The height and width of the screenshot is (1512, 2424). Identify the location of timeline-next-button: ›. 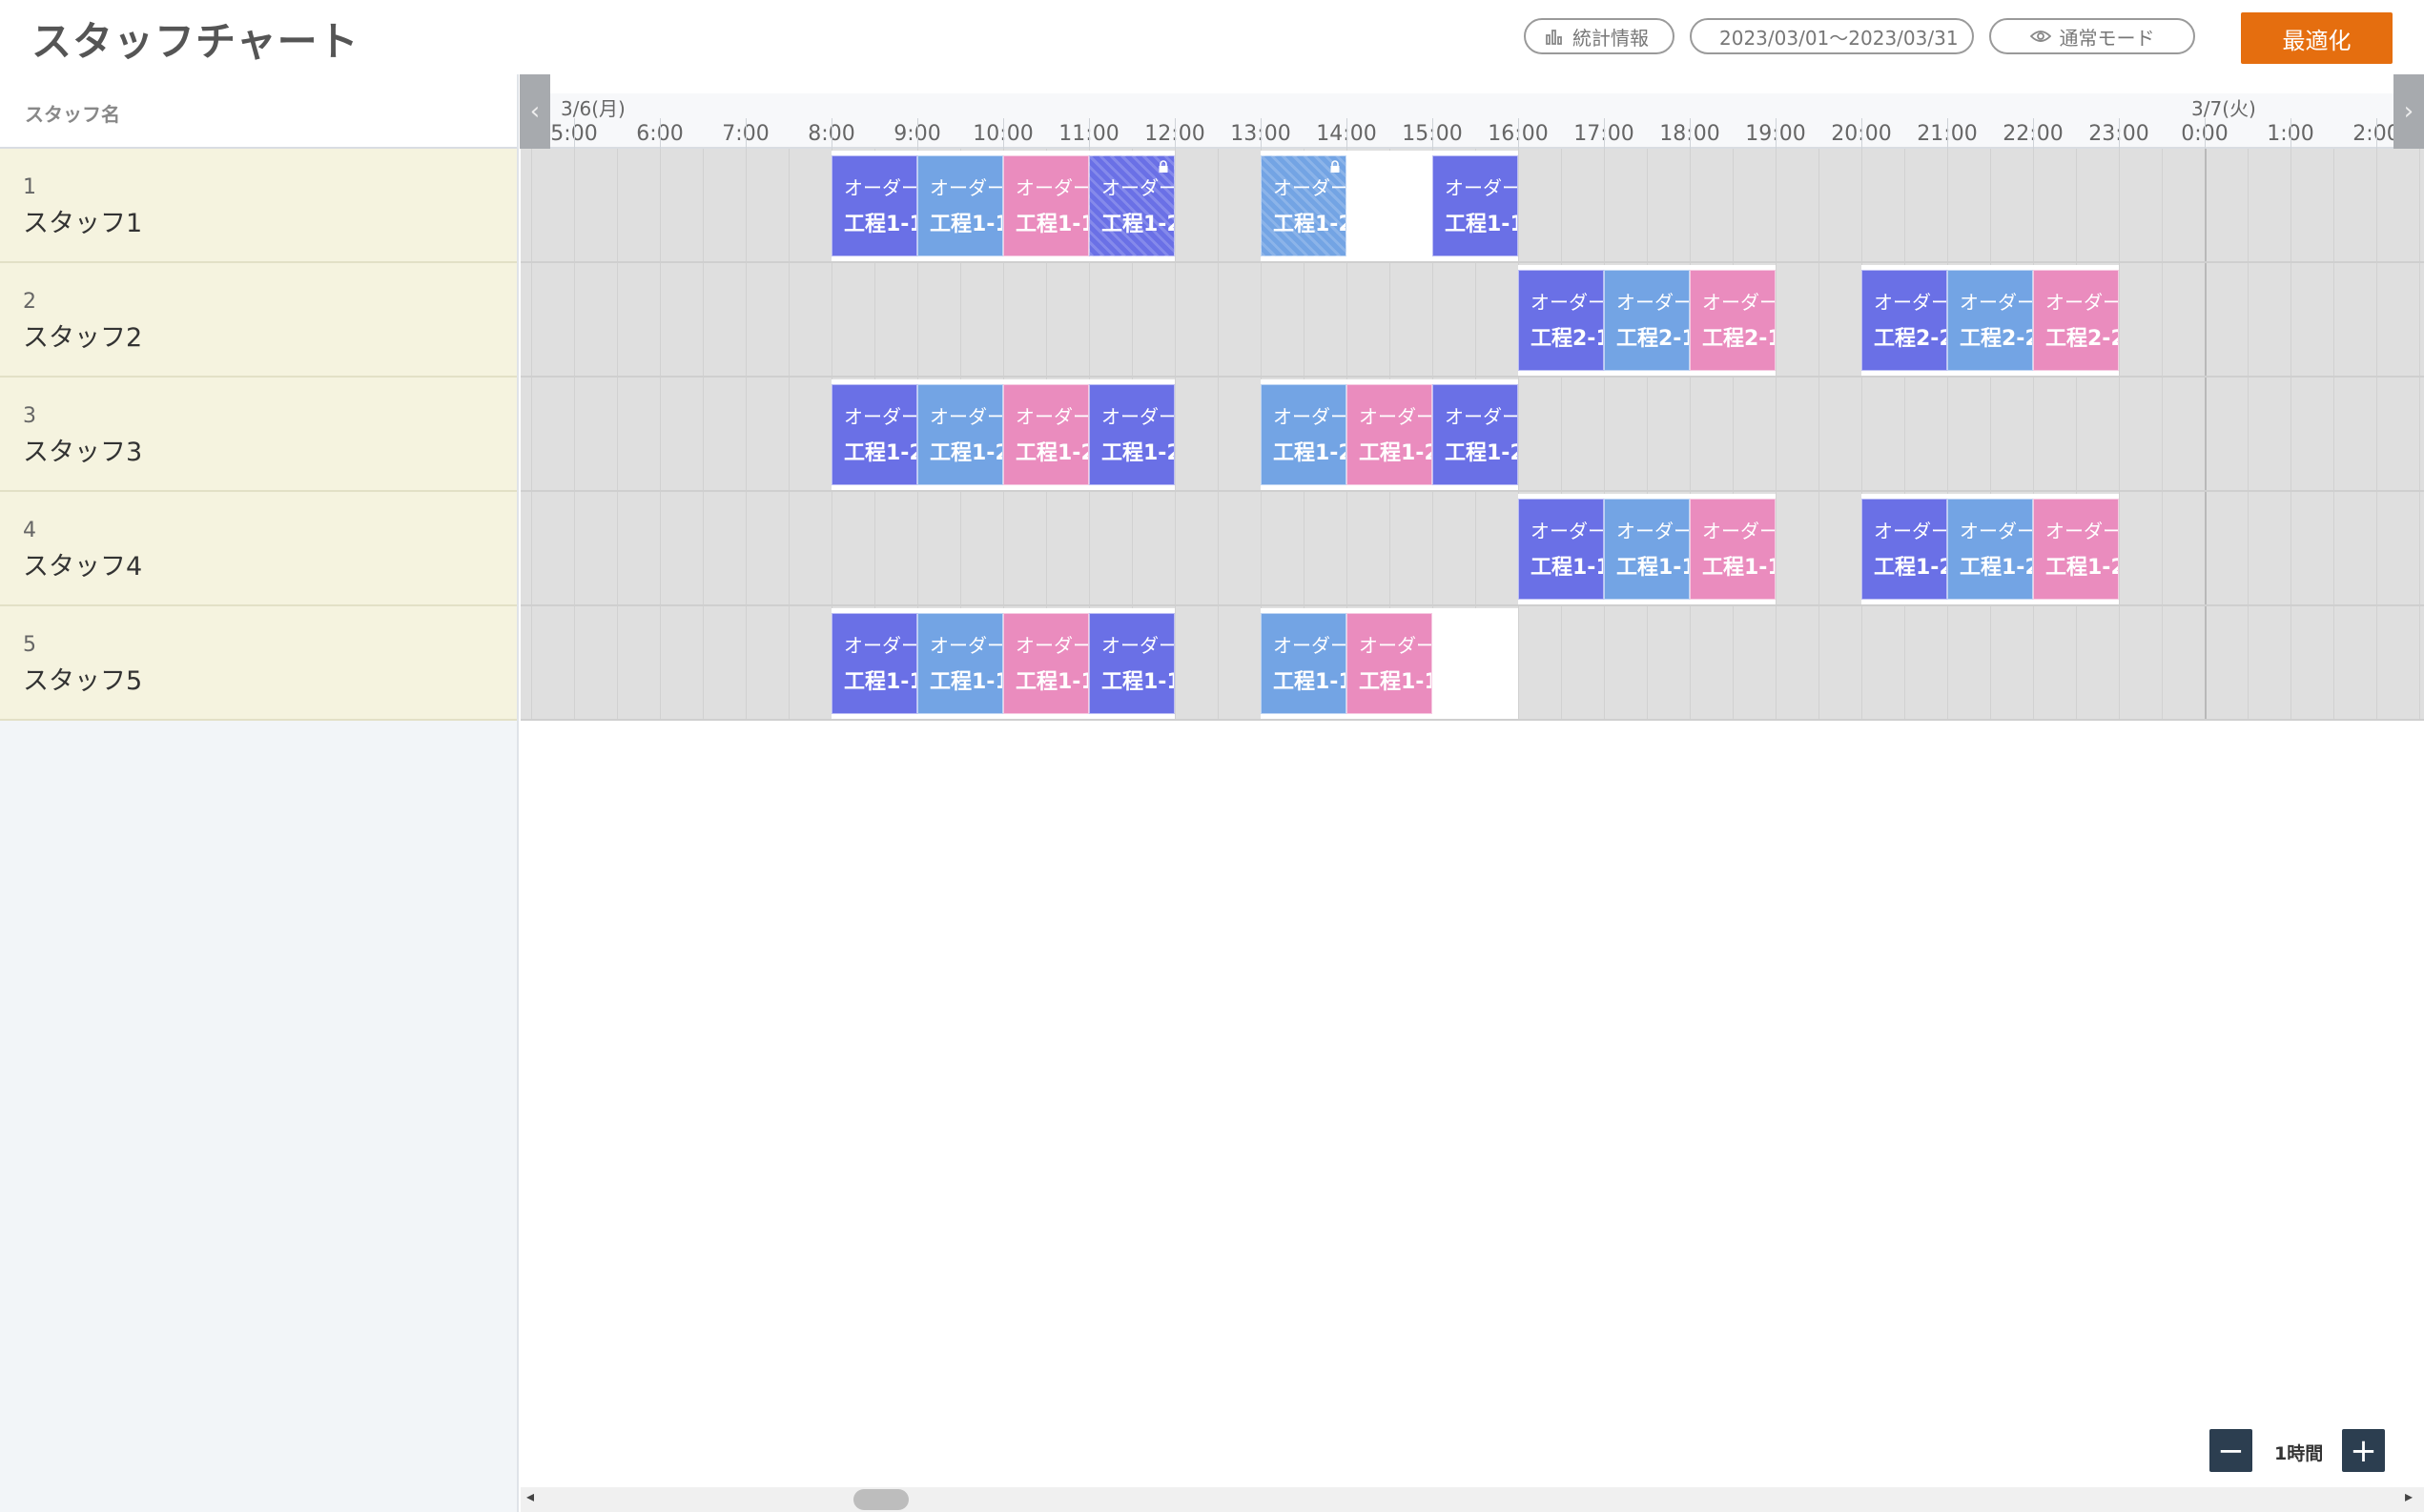
(2408, 111).